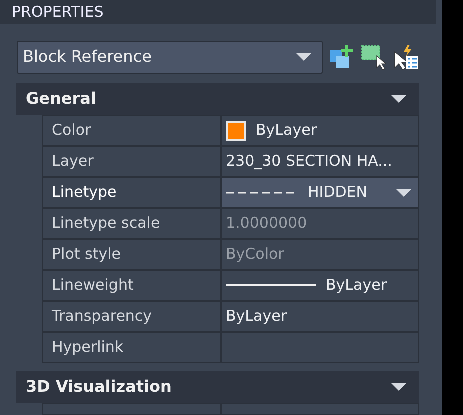 This screenshot has width=463, height=415. I want to click on property-name: Transparency, so click(131, 316).